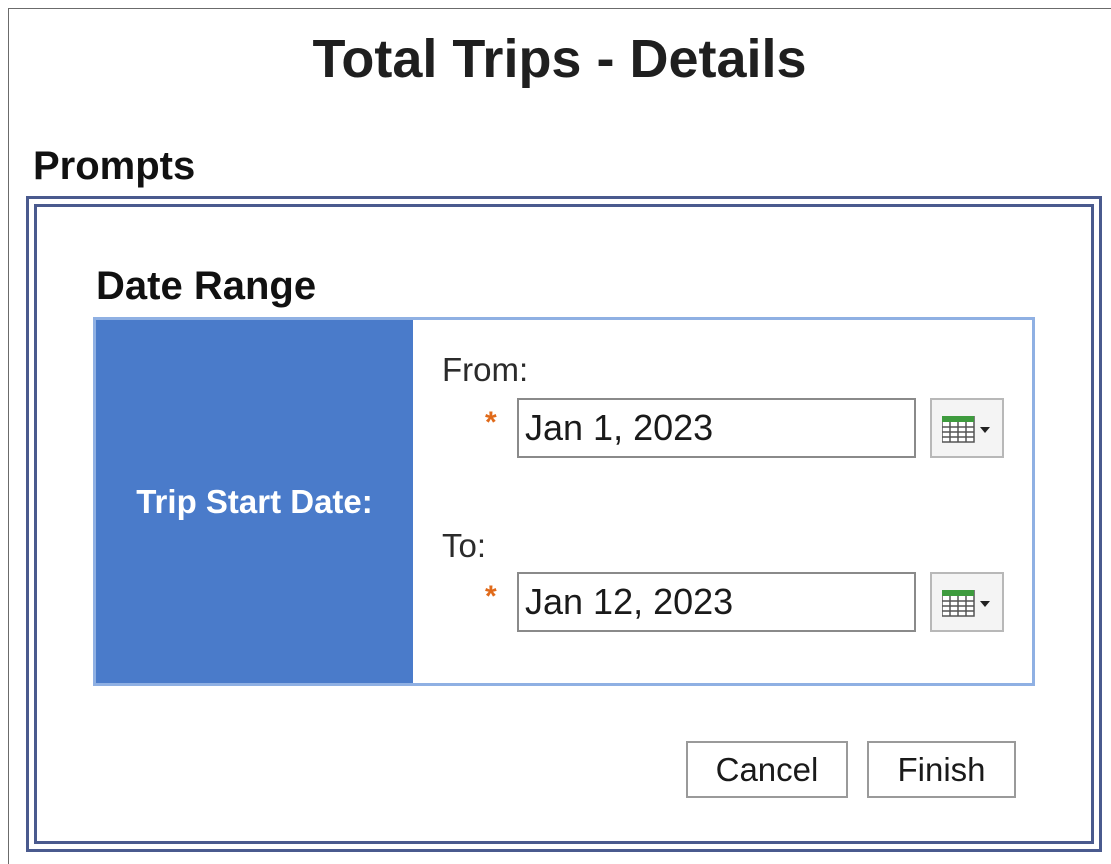  What do you see at coordinates (559, 59) in the screenshot?
I see `page-title: Total Trips - Details` at bounding box center [559, 59].